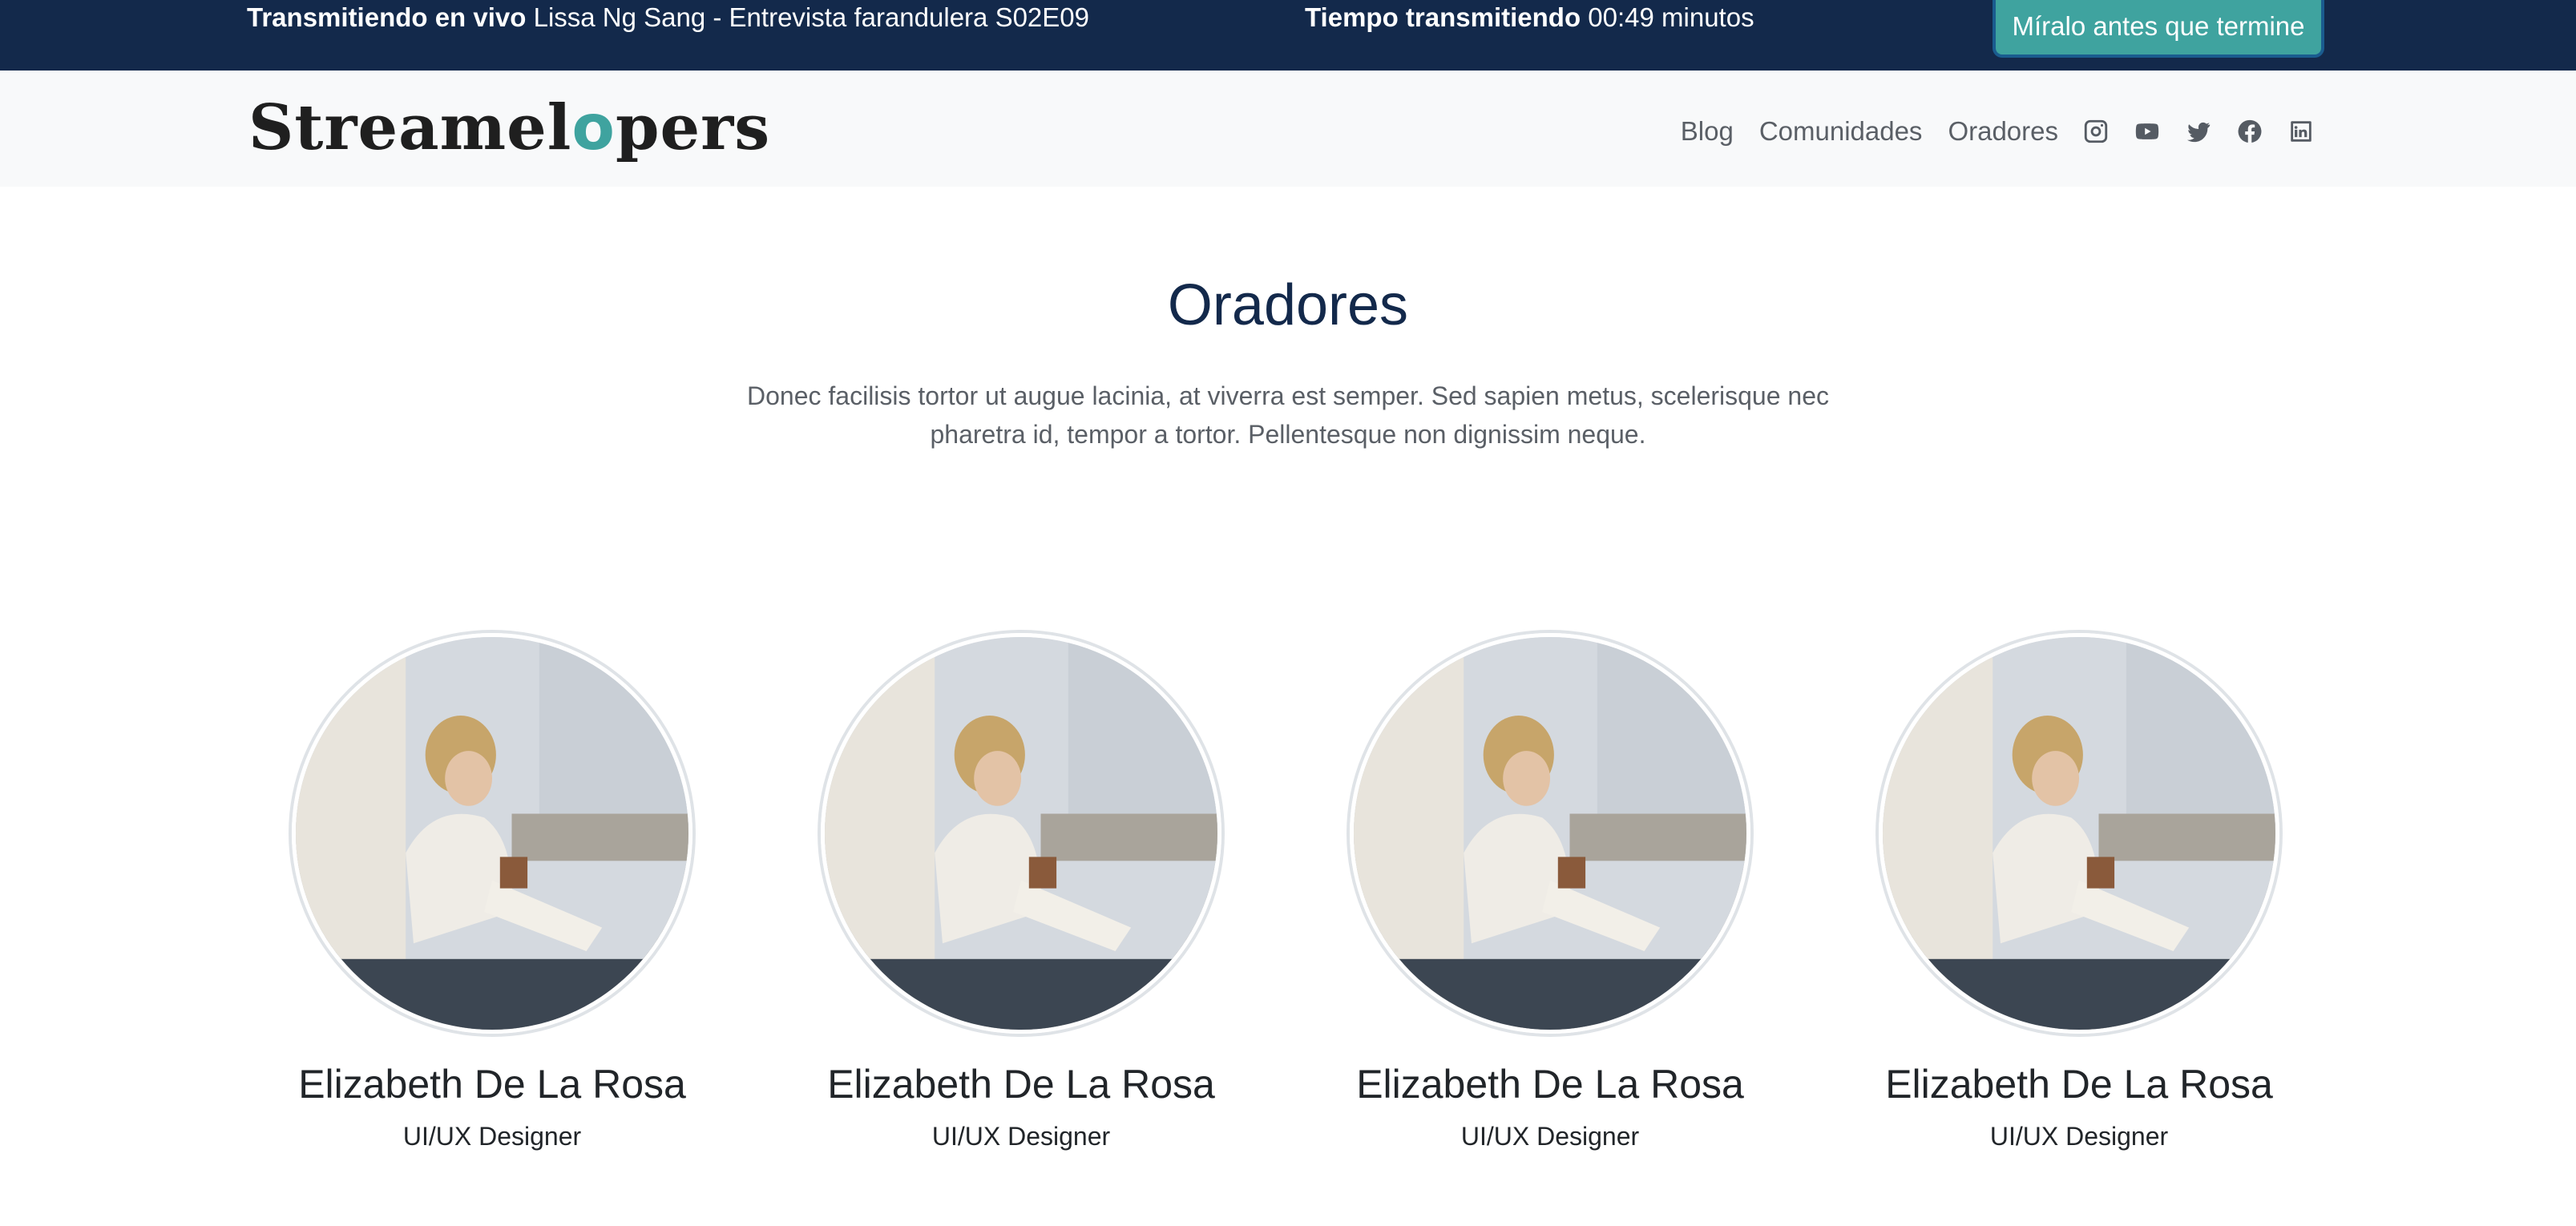 The height and width of the screenshot is (1226, 2576). I want to click on facebook-icon, so click(2250, 131).